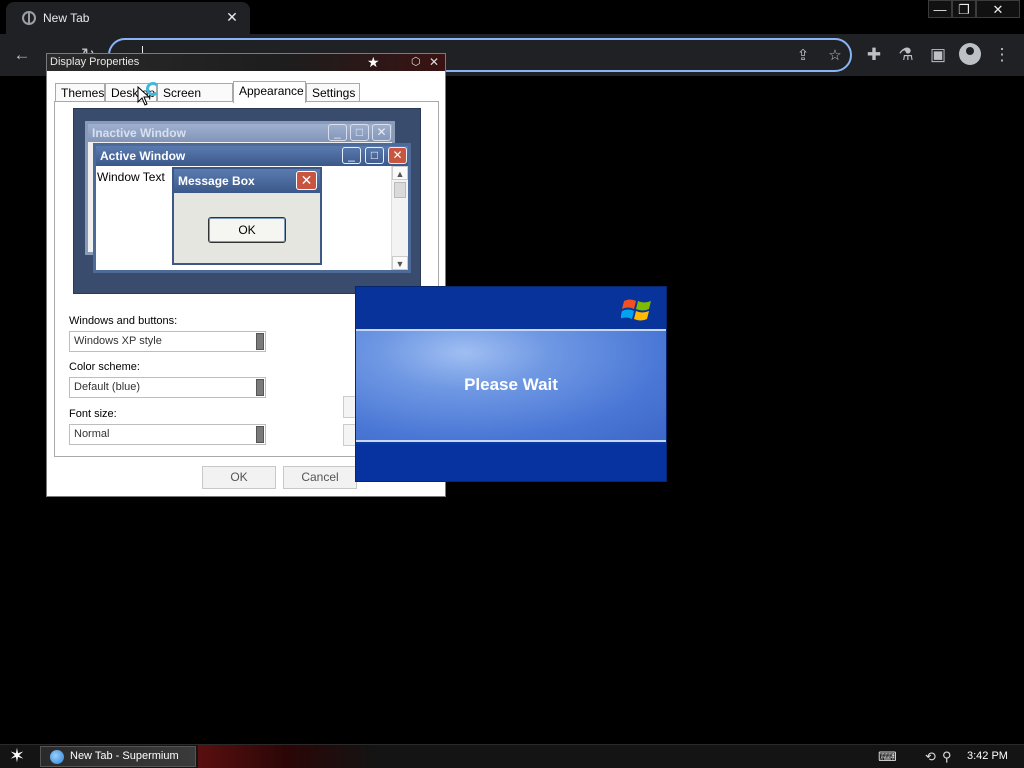  Describe the element at coordinates (232, 17) in the screenshot. I see `tab-close-icon: ✕` at that location.